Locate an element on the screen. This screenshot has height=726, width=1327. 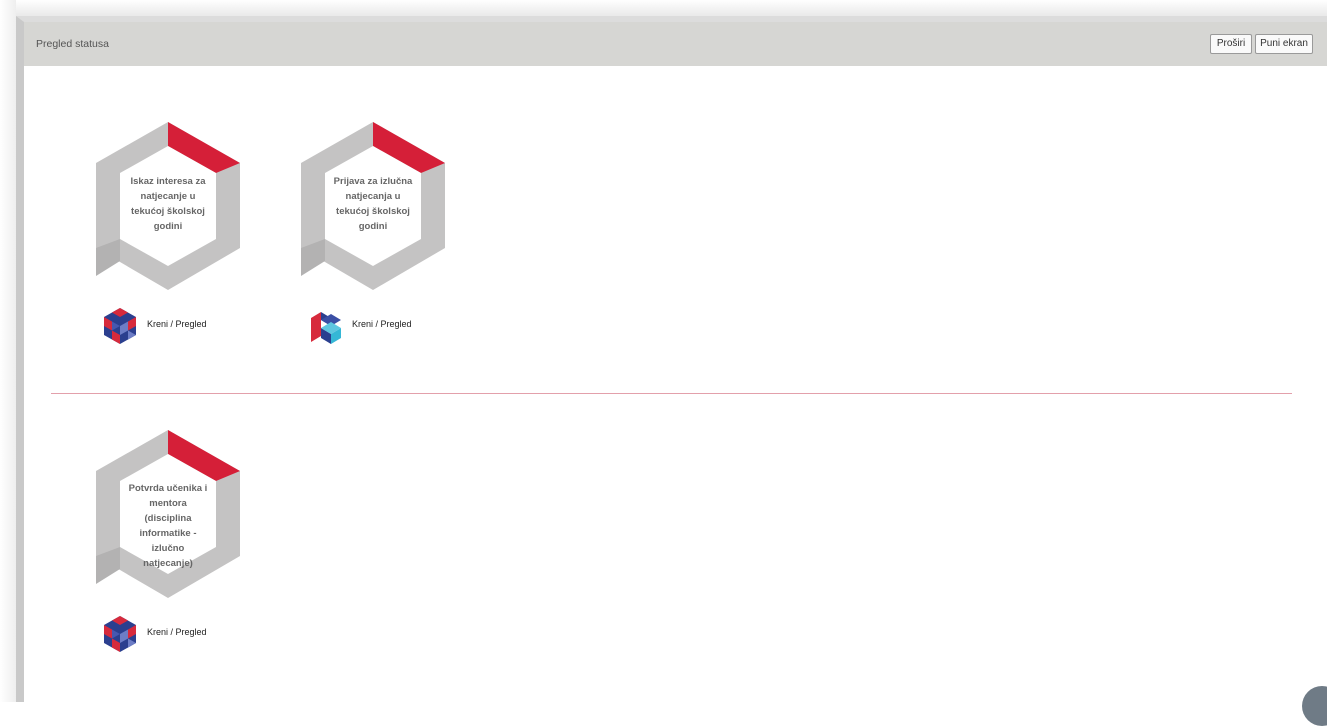
fullscreen-button: Puni ekran is located at coordinates (1284, 44).